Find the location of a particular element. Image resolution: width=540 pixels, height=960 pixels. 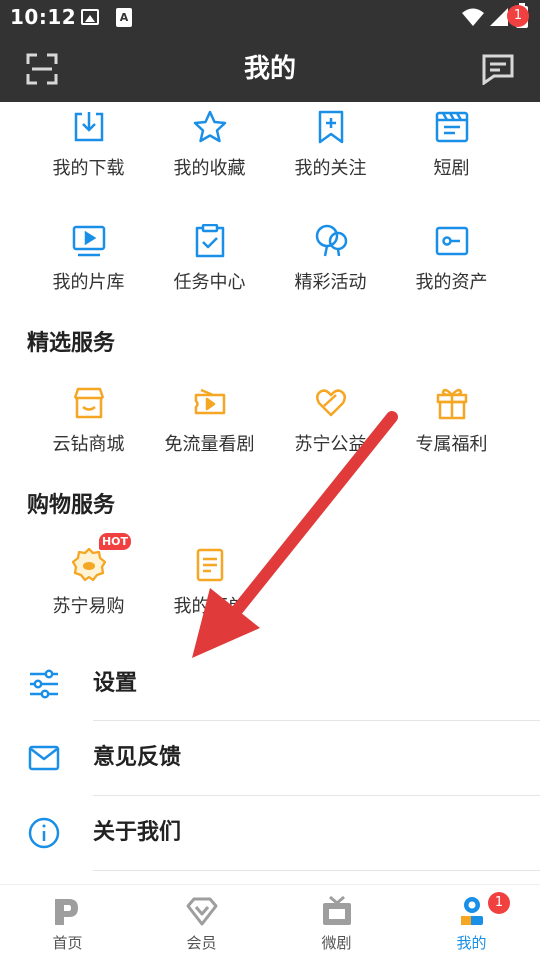

balloon-icon is located at coordinates (331, 240).